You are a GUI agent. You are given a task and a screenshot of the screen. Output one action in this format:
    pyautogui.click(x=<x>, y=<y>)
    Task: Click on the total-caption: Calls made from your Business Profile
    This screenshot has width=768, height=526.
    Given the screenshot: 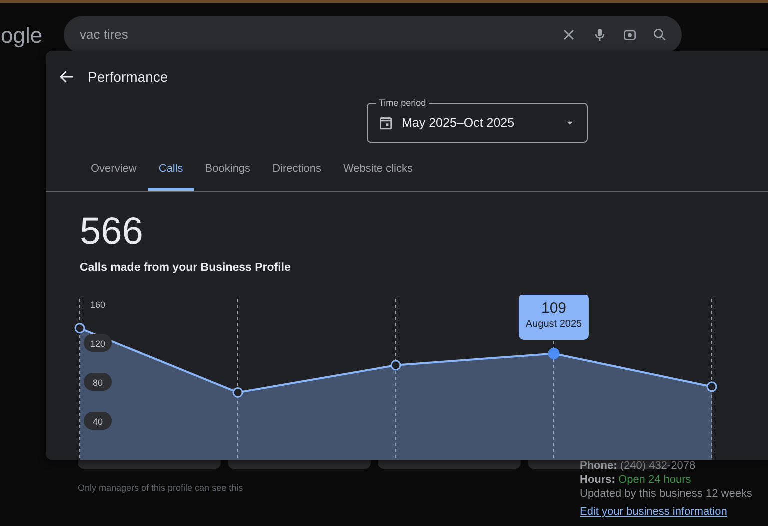 What is the action you would take?
    pyautogui.click(x=186, y=268)
    